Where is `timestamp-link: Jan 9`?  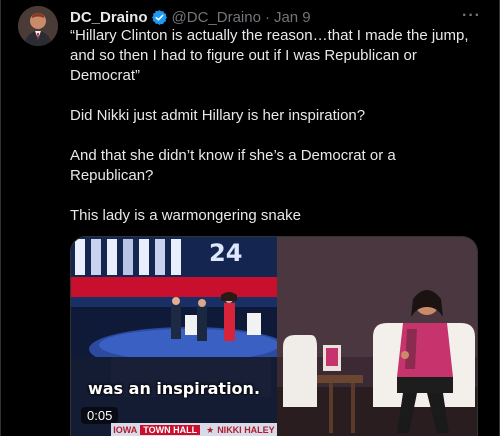
timestamp-link: Jan 9 is located at coordinates (292, 17).